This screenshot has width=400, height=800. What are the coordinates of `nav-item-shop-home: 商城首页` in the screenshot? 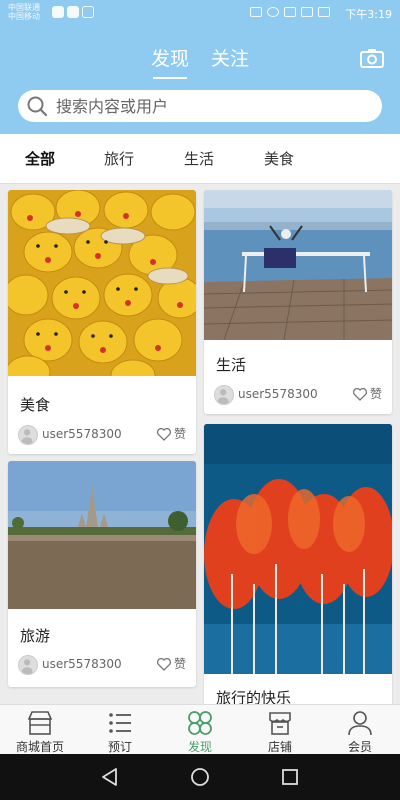 It's located at (40, 731).